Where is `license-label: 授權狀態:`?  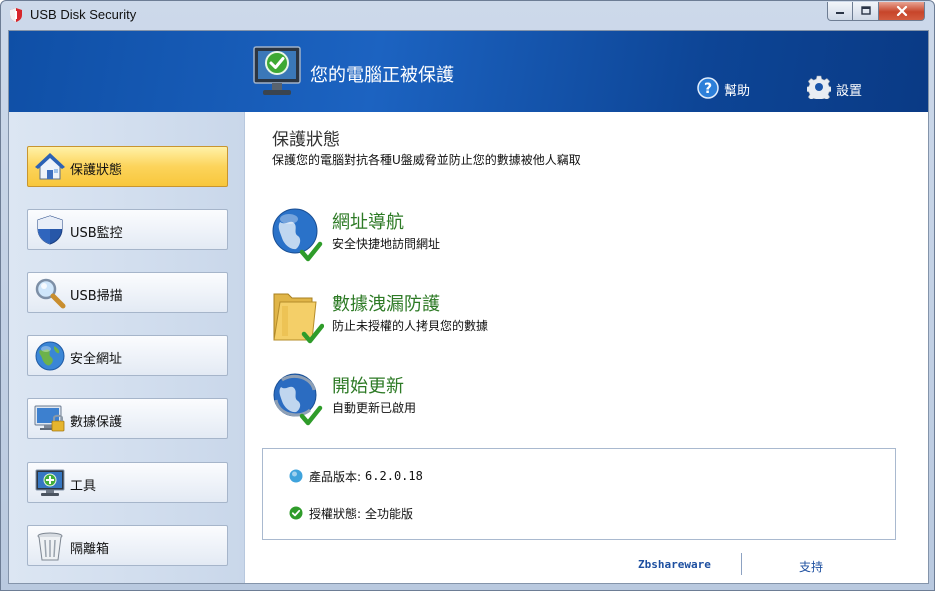 license-label: 授權狀態: is located at coordinates (335, 513).